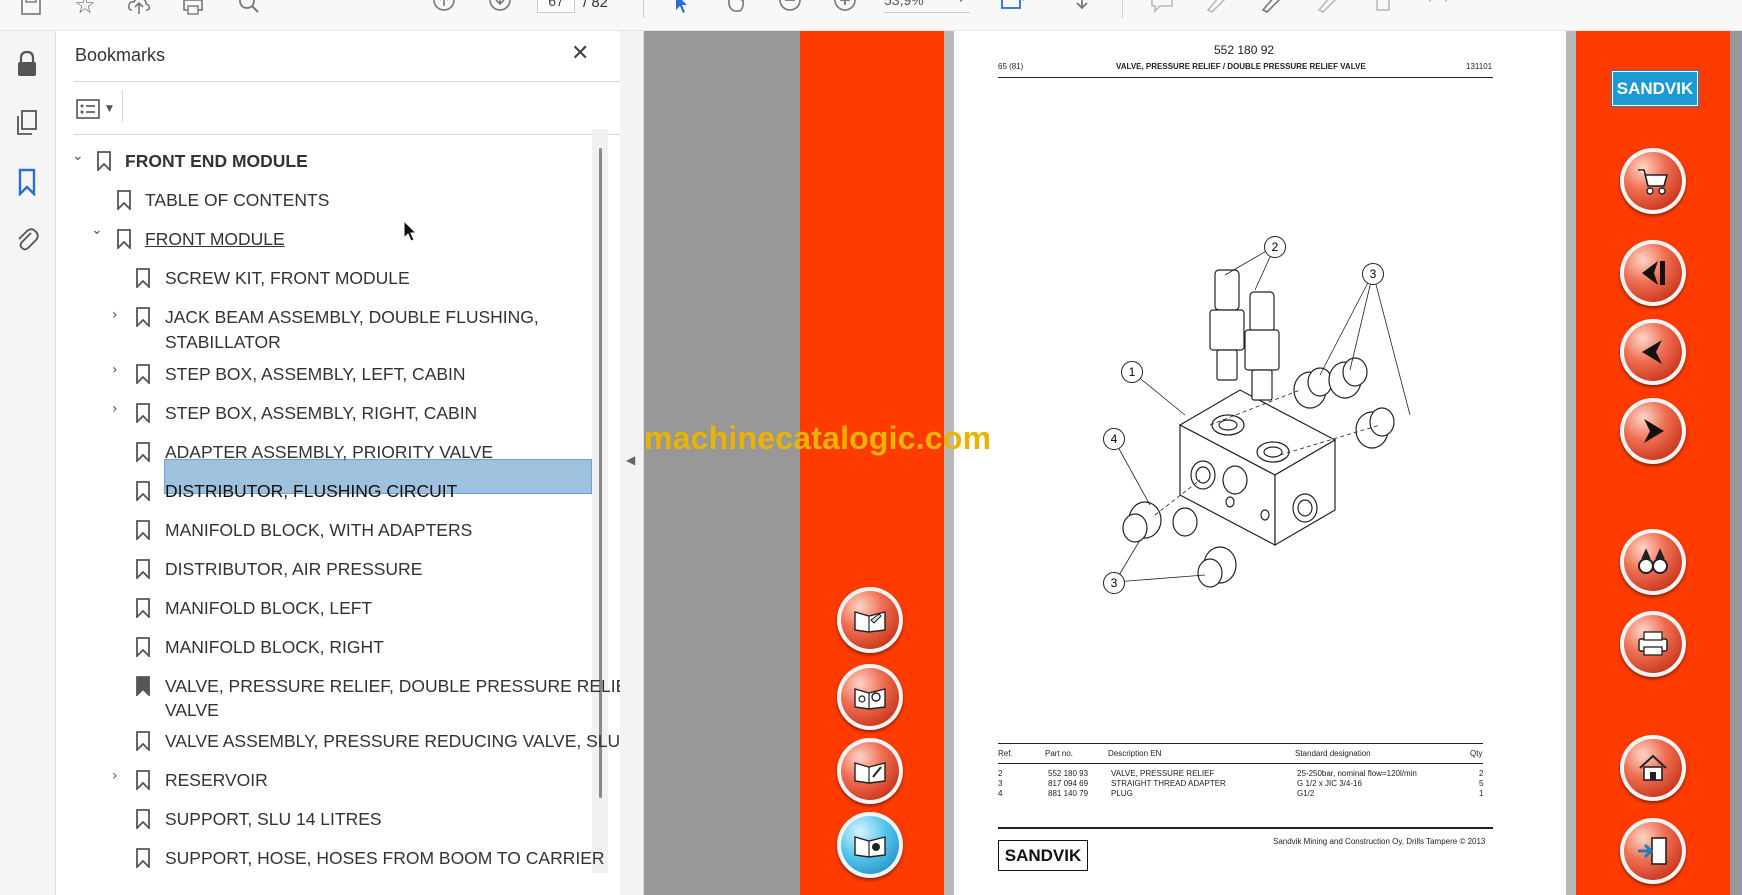  Describe the element at coordinates (1328, 9) in the screenshot. I see `pencil-icon` at that location.